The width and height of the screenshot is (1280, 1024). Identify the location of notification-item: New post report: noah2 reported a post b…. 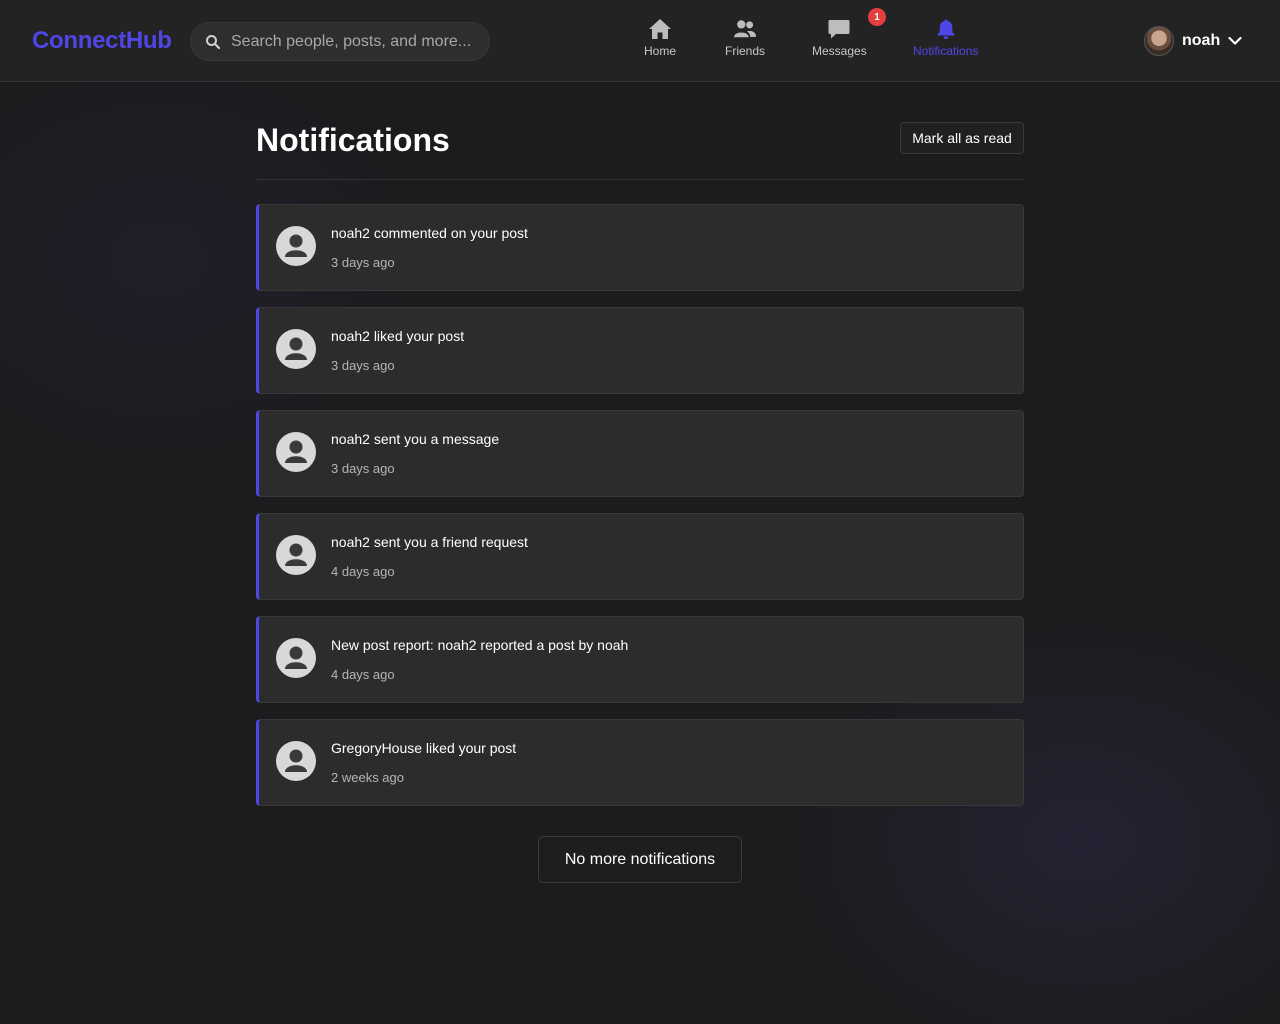
(640, 659).